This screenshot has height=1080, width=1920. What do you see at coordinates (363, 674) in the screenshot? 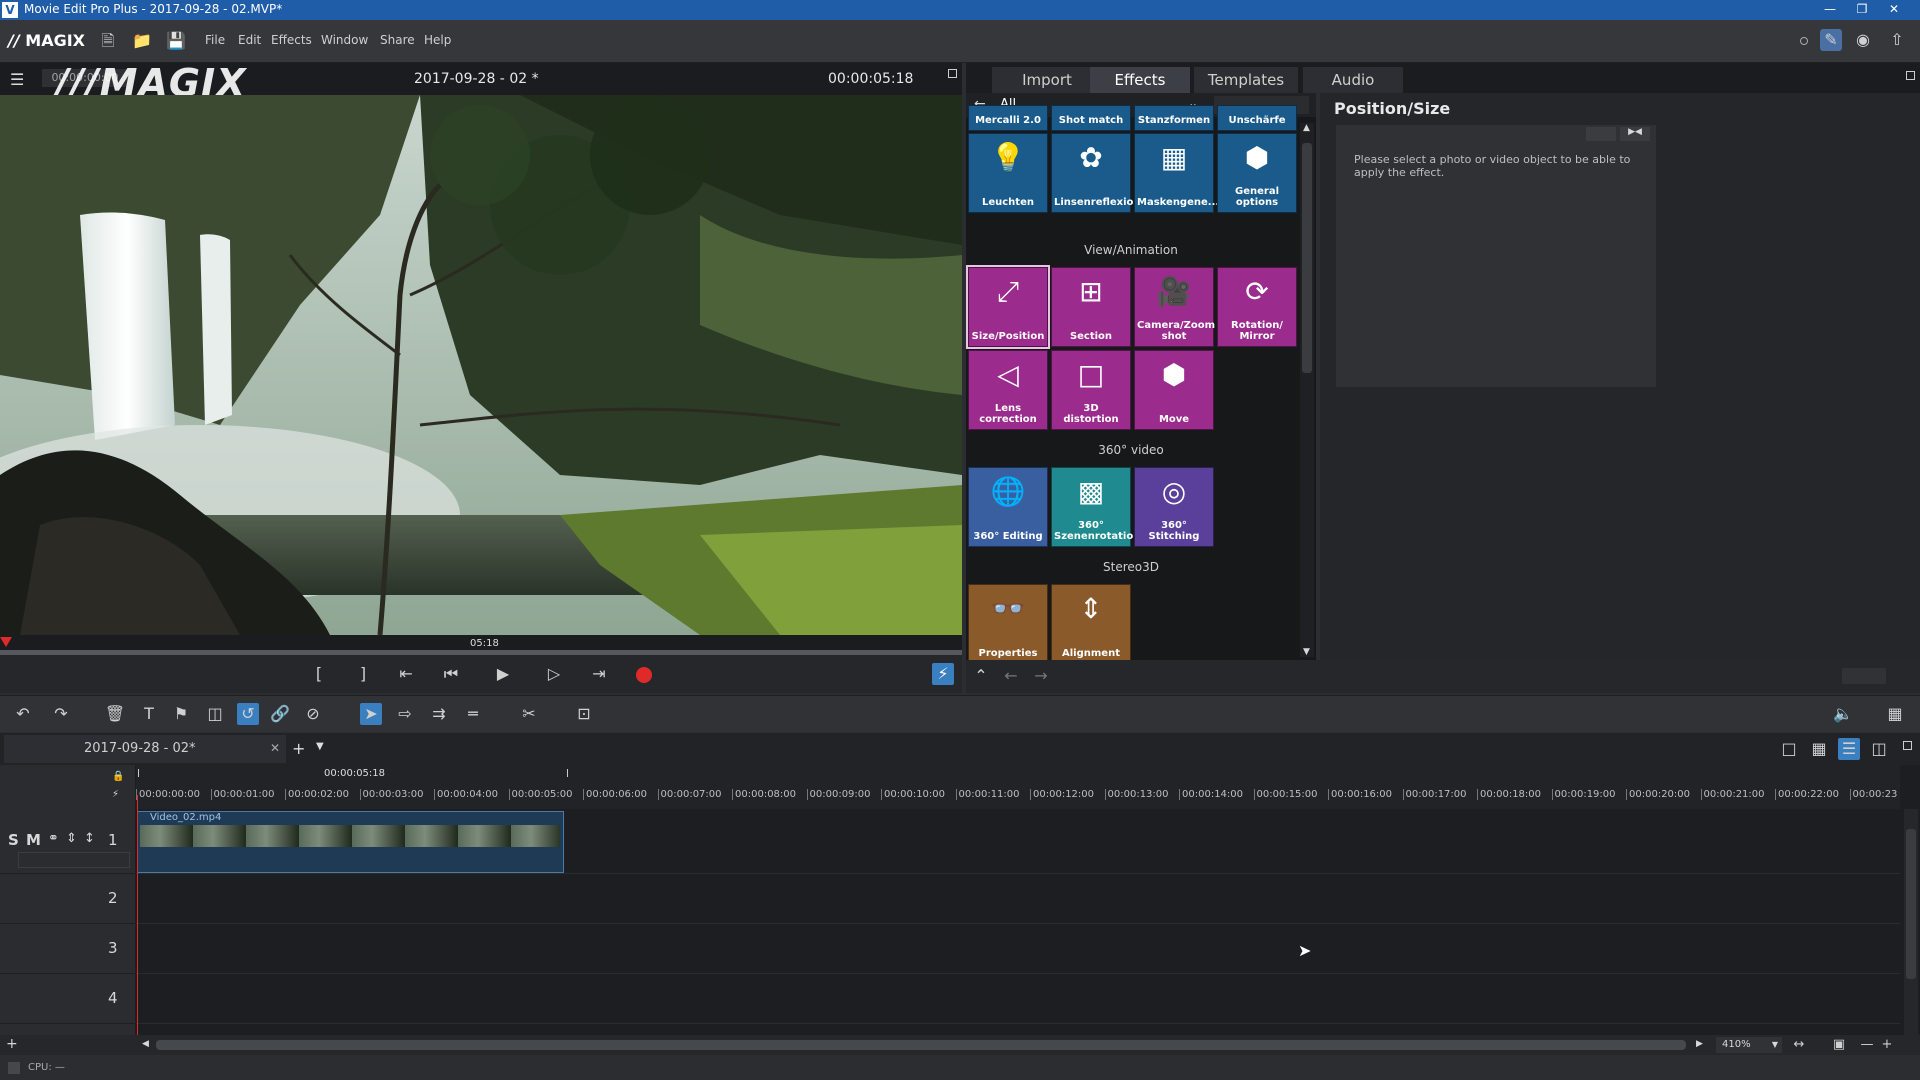
I see `set-out-icon: ]` at bounding box center [363, 674].